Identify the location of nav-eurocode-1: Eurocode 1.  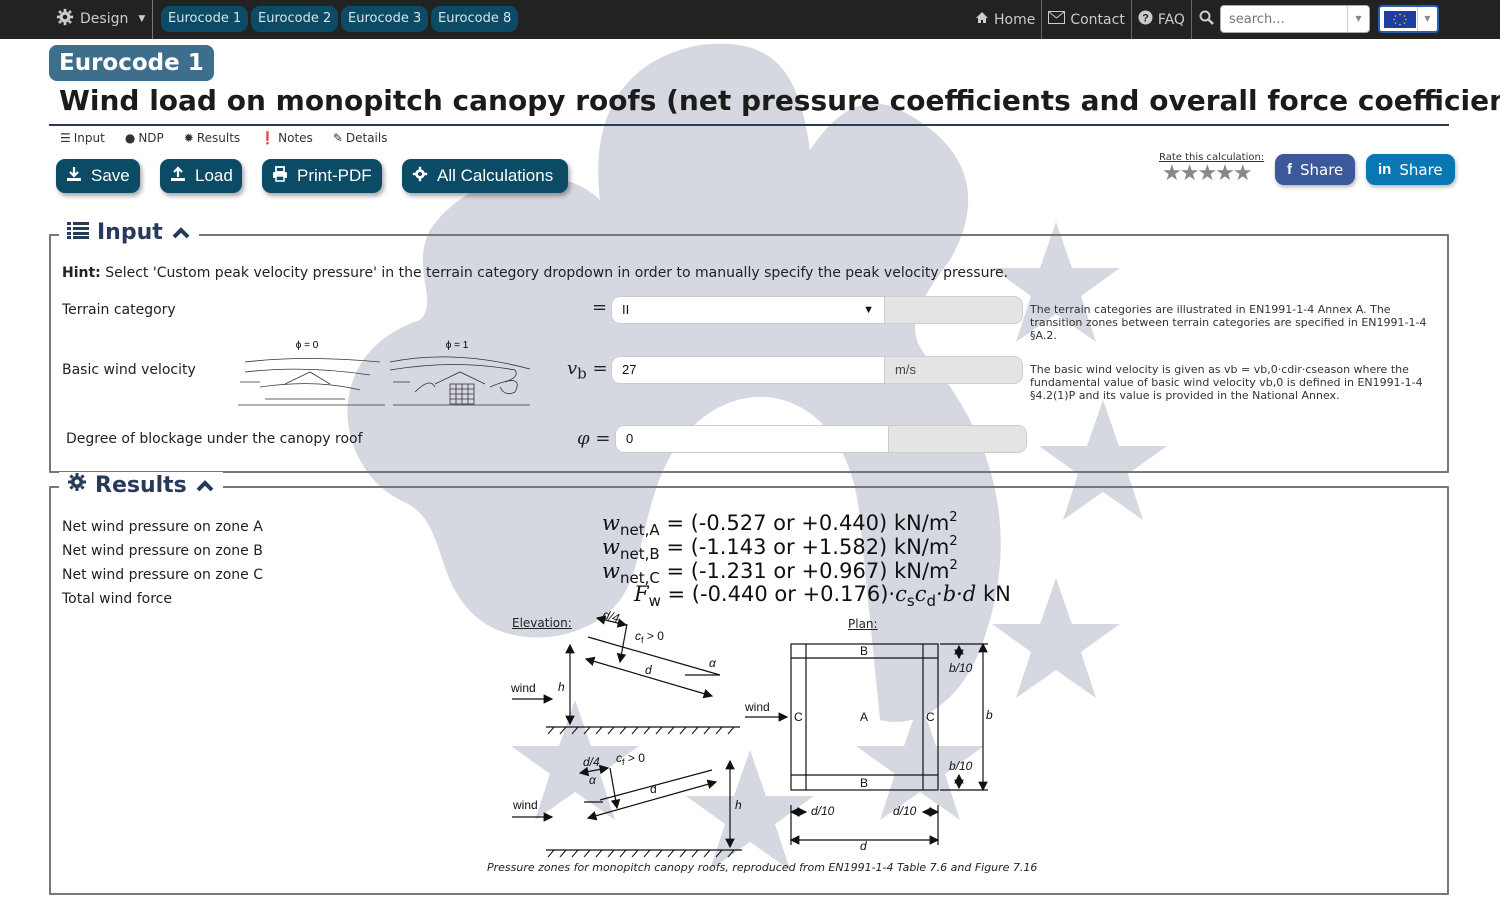
(205, 19).